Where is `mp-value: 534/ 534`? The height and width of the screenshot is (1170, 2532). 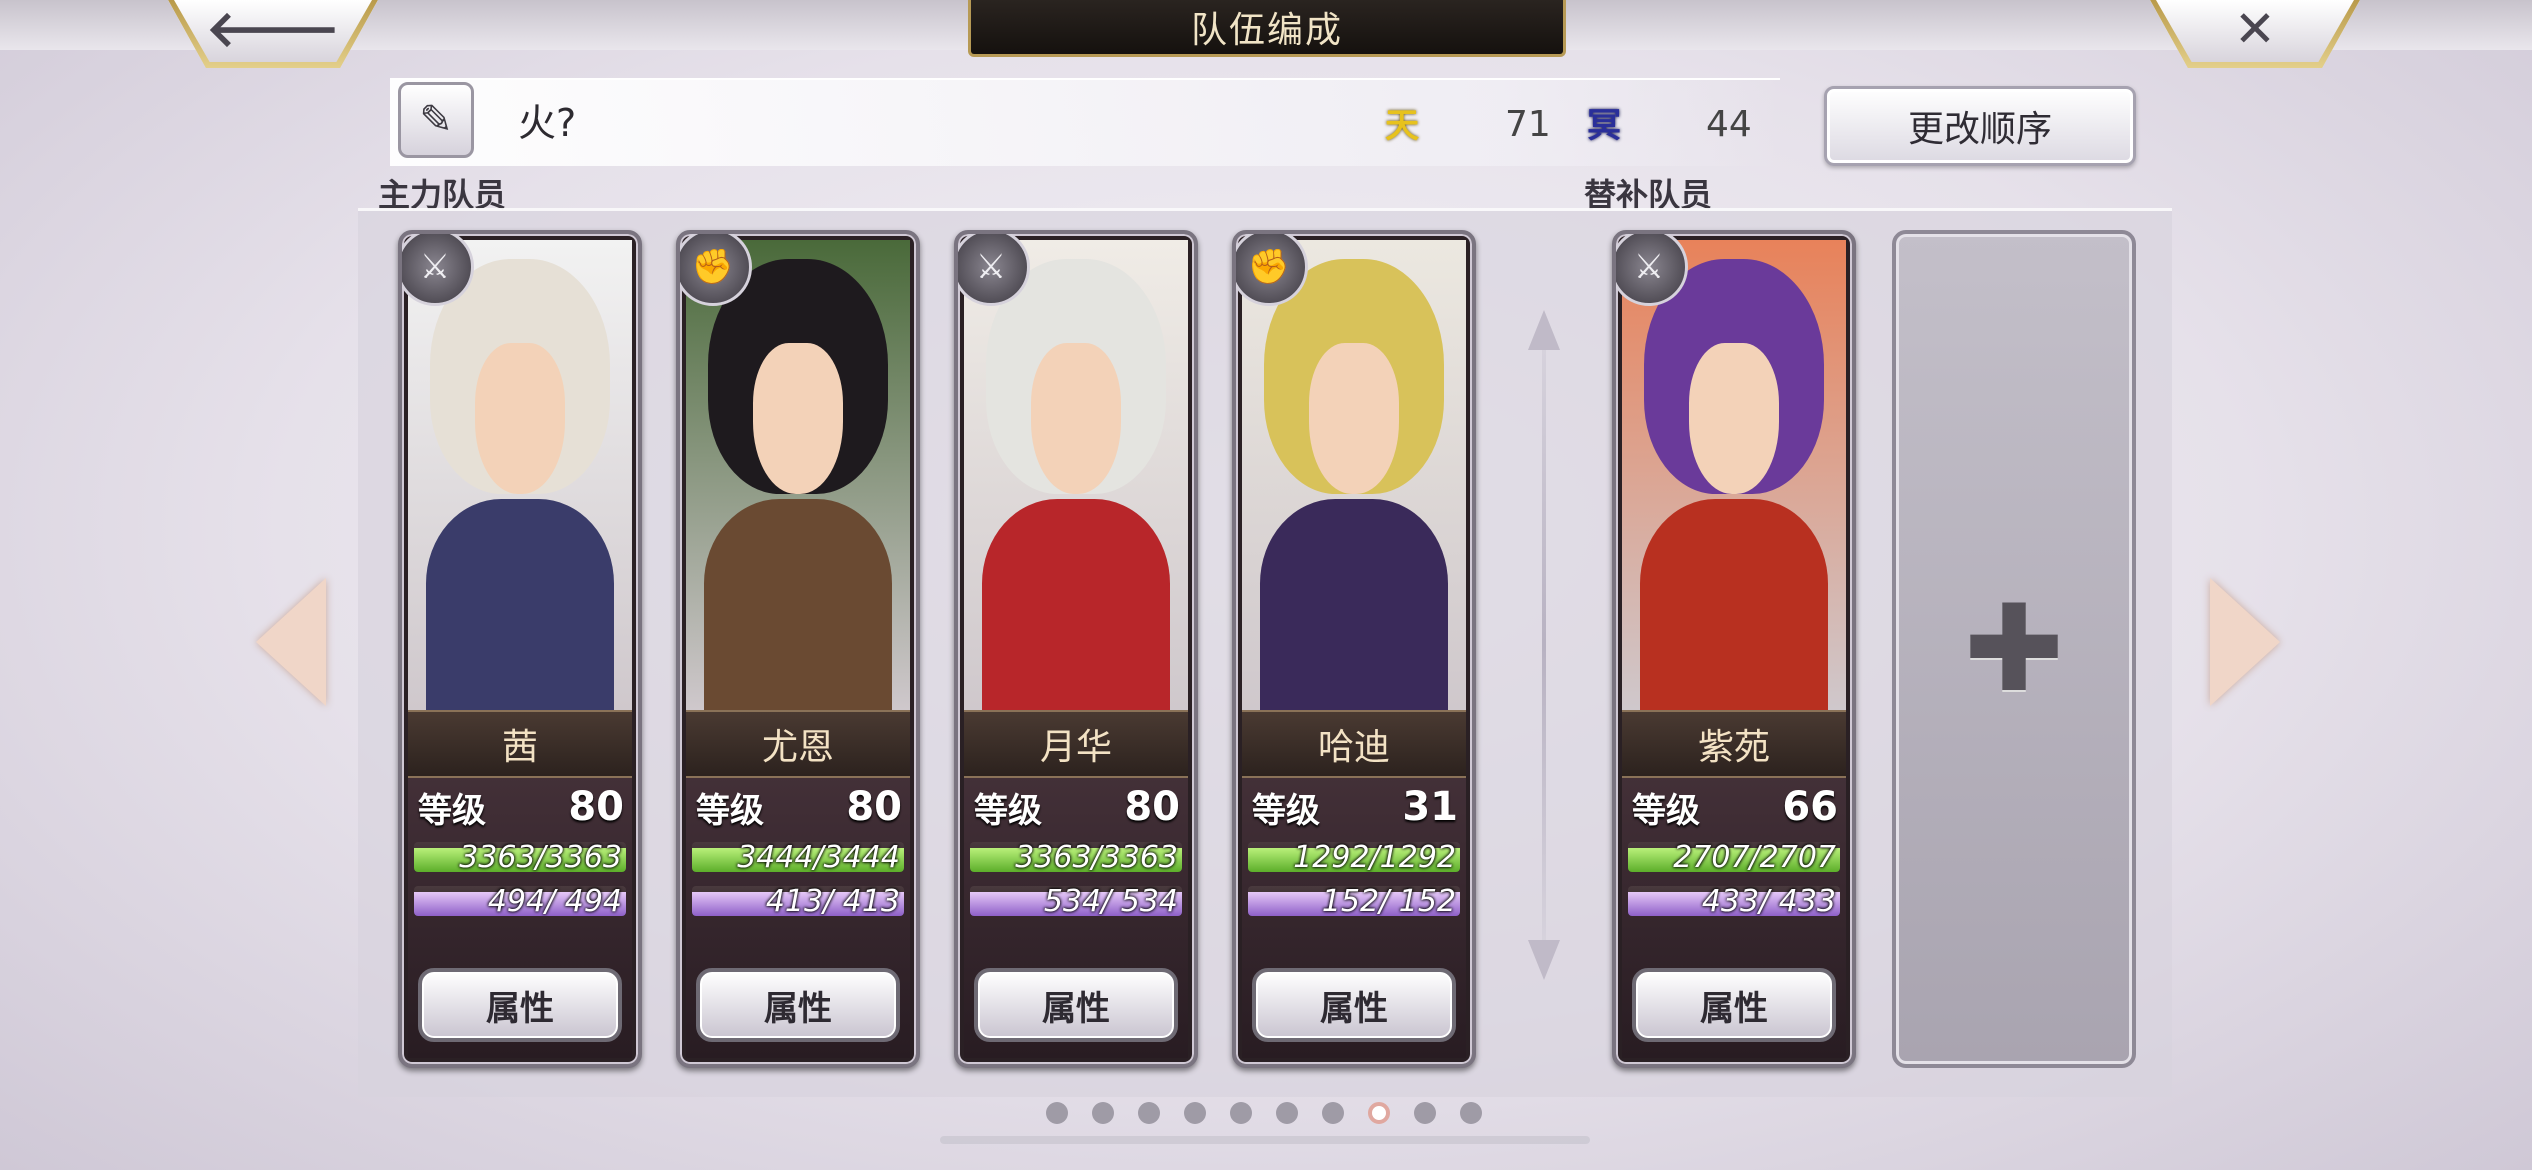 mp-value: 534/ 534 is located at coordinates (1110, 901).